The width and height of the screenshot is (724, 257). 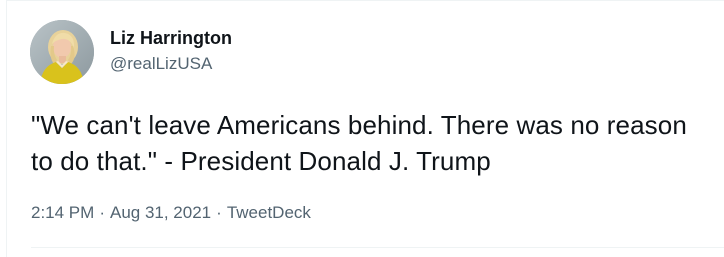 I want to click on tweet-source-link: TweetDeck, so click(x=269, y=213).